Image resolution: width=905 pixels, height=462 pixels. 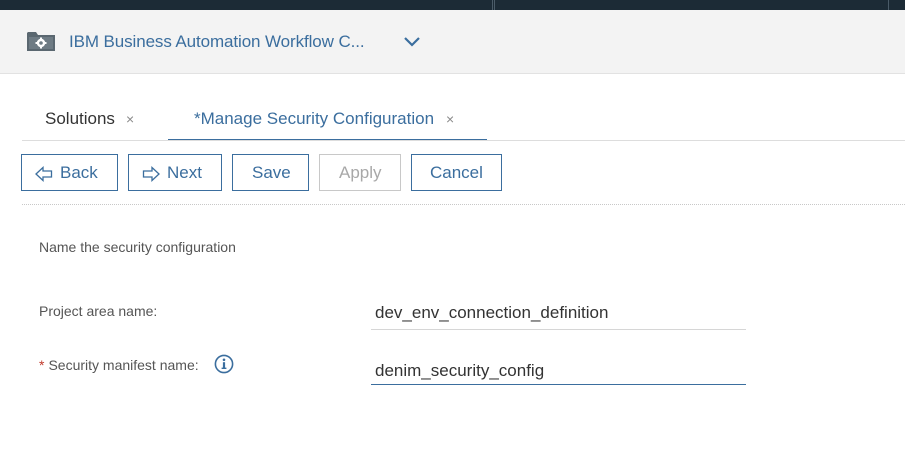 What do you see at coordinates (184, 172) in the screenshot?
I see `next-button-label: Next` at bounding box center [184, 172].